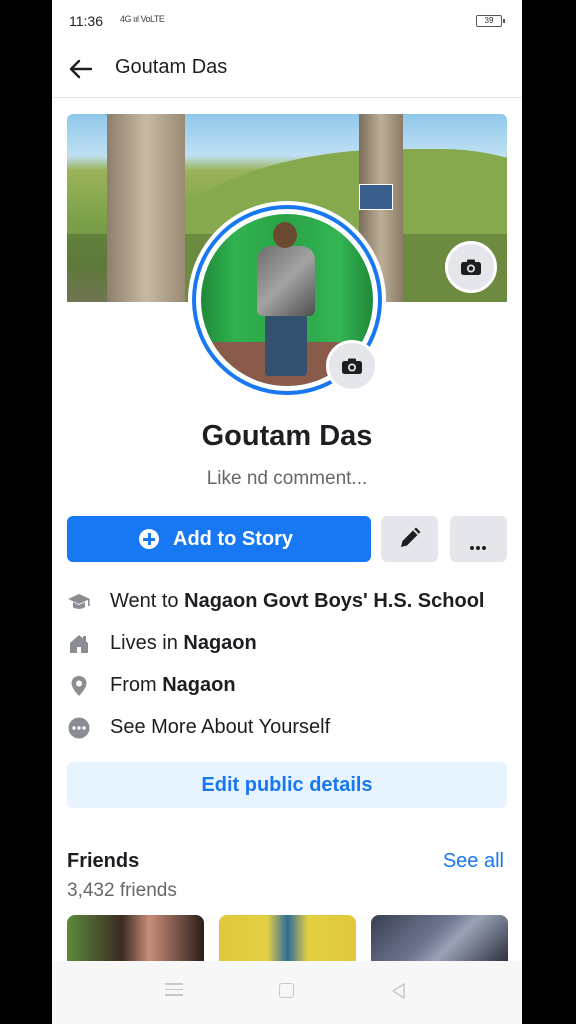  What do you see at coordinates (147, 601) in the screenshot?
I see `detail-prefix: Went to` at bounding box center [147, 601].